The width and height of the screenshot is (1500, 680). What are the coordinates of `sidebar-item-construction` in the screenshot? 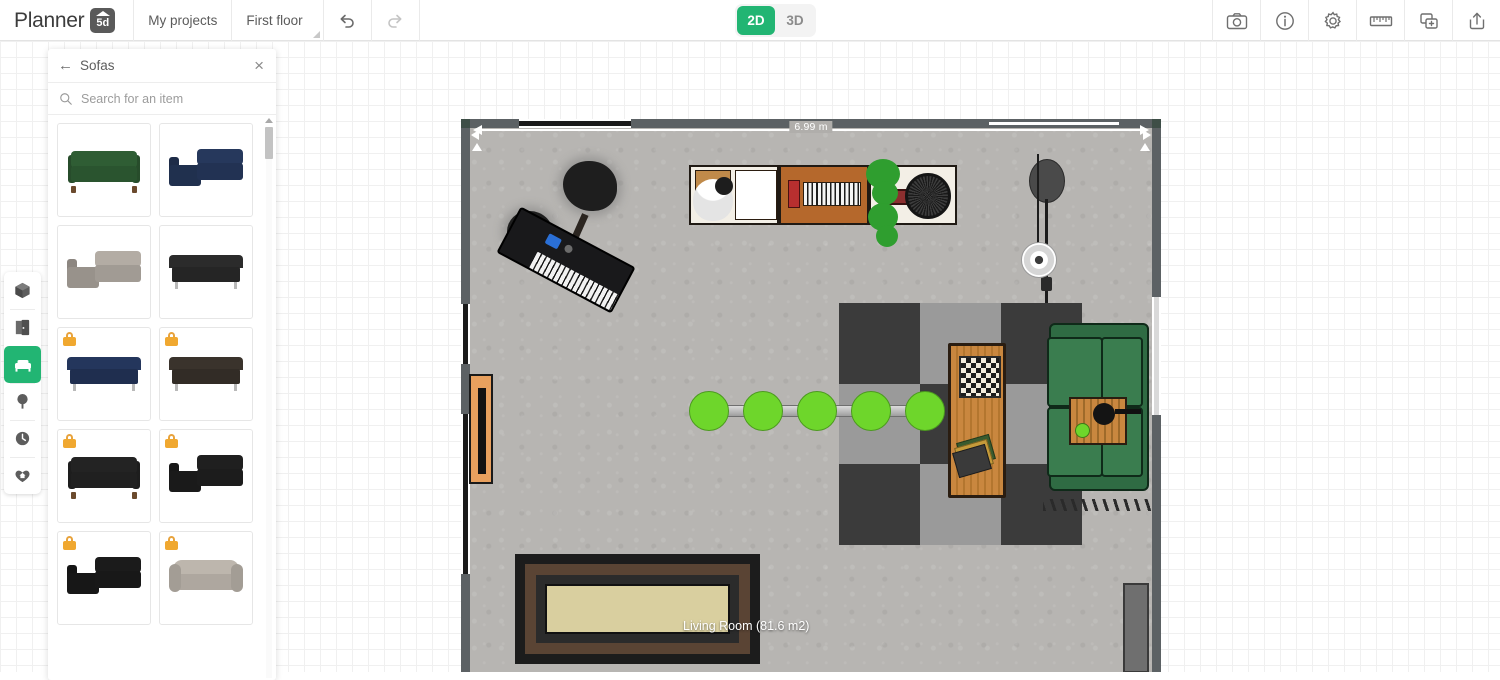 It's located at (22, 290).